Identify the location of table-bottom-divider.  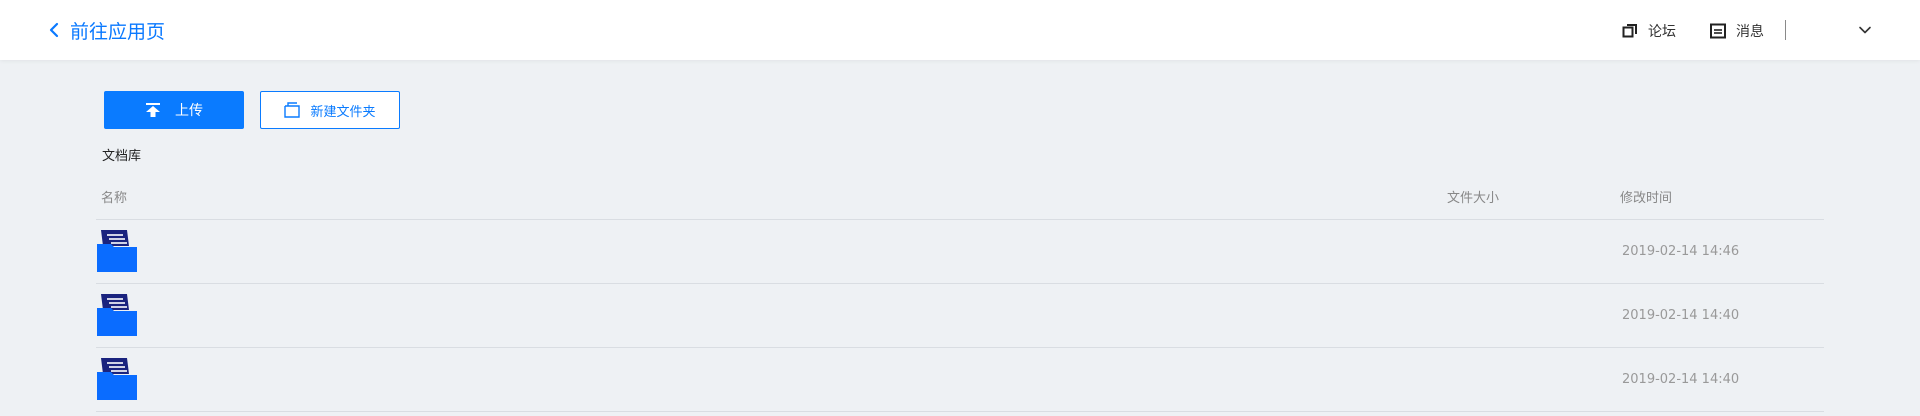
(960, 411).